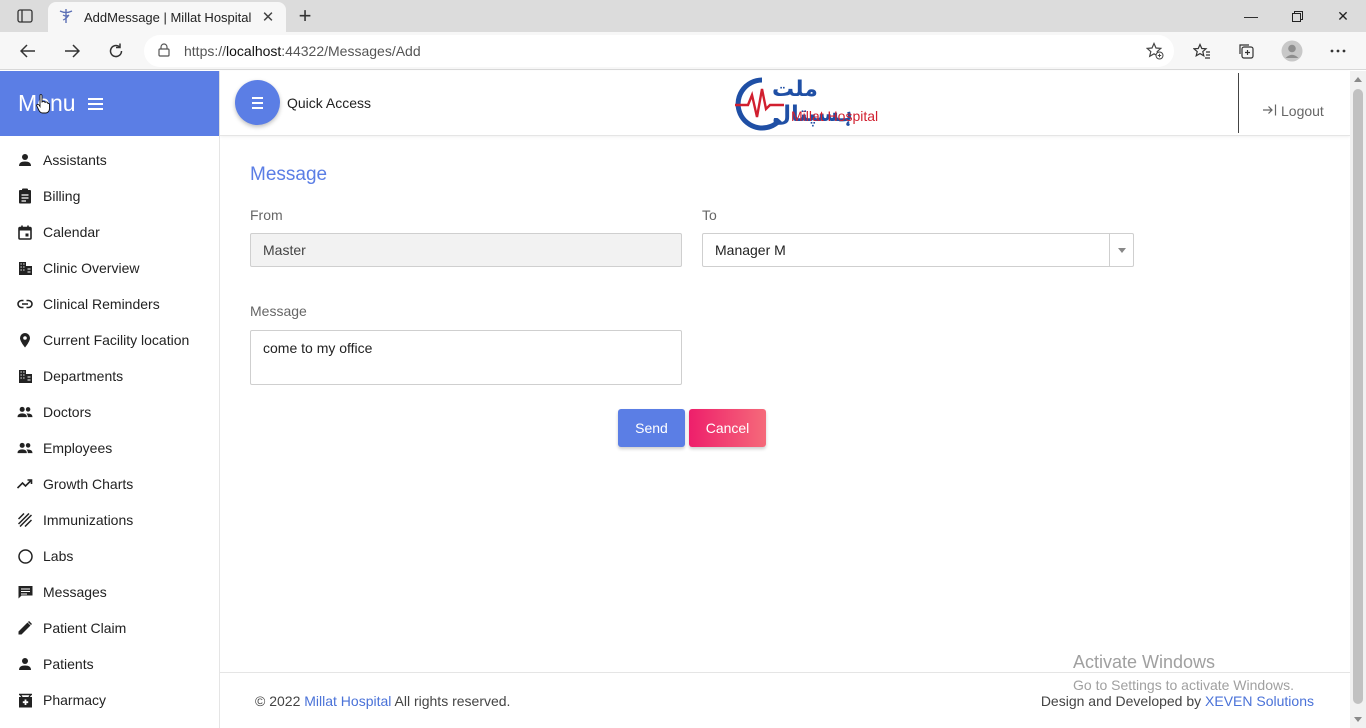 The width and height of the screenshot is (1366, 728). I want to click on quick-access-button, so click(257, 102).